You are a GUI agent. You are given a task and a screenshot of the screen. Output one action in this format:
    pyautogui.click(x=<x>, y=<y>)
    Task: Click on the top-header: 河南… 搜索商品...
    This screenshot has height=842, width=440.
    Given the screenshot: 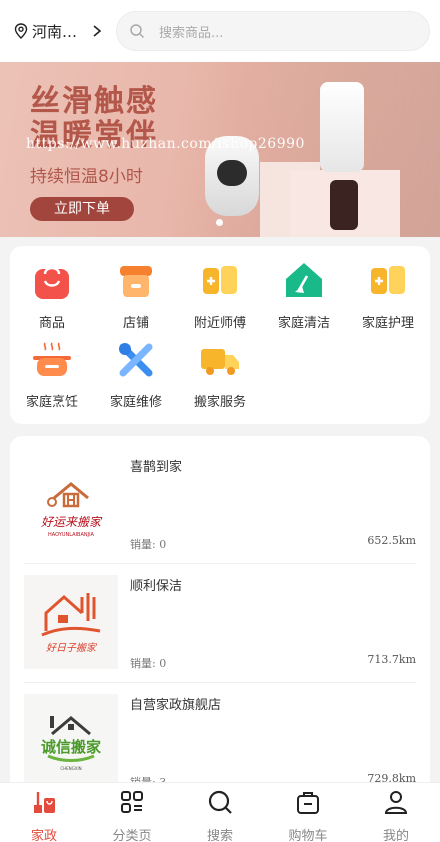 What is the action you would take?
    pyautogui.click(x=220, y=31)
    